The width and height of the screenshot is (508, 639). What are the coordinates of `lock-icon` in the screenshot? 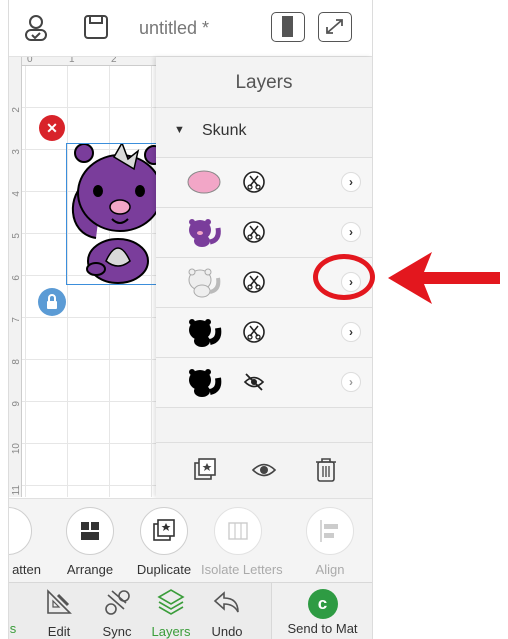 It's located at (52, 301).